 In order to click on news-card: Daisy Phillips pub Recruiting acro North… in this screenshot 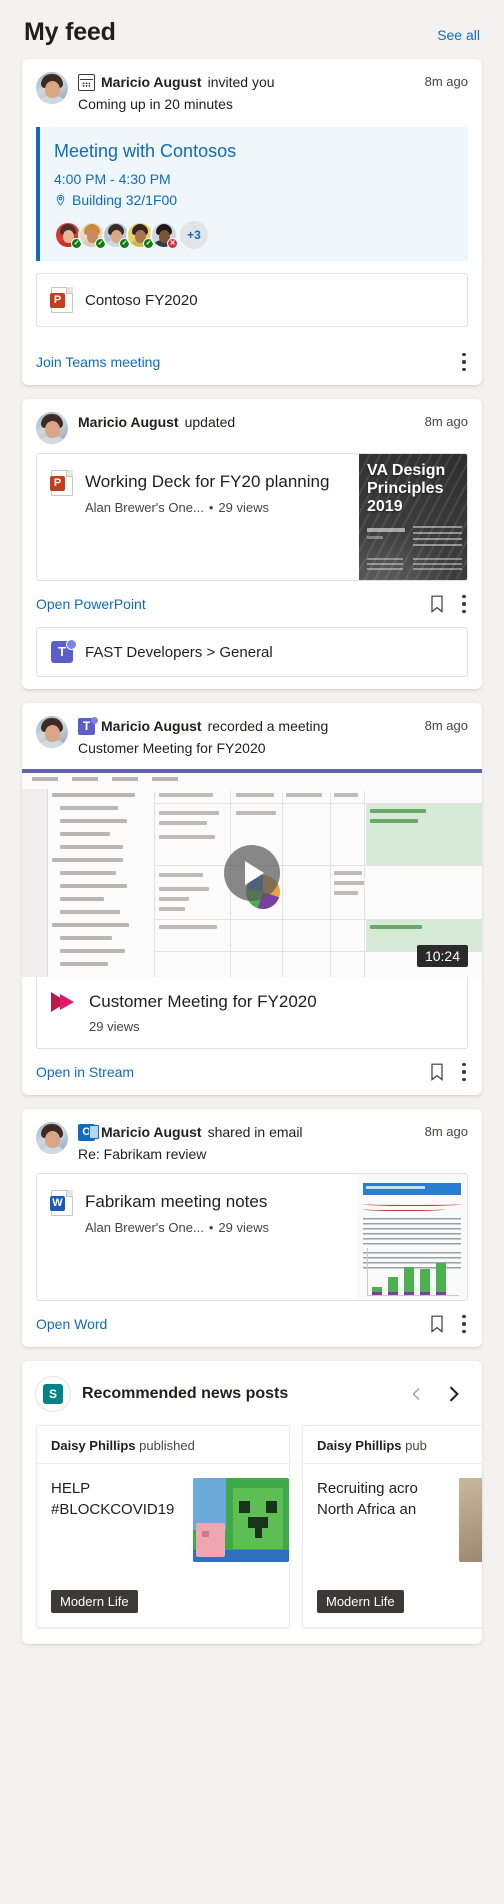, I will do `click(392, 1526)`.